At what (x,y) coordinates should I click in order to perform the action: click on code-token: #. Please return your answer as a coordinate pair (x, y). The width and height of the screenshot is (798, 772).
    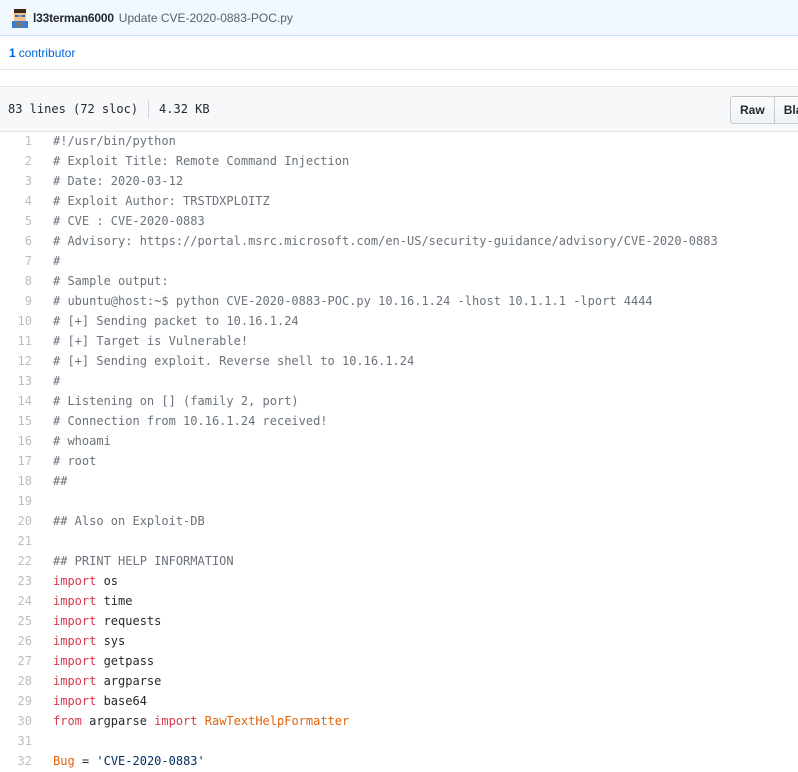
    Looking at the image, I should click on (57, 381).